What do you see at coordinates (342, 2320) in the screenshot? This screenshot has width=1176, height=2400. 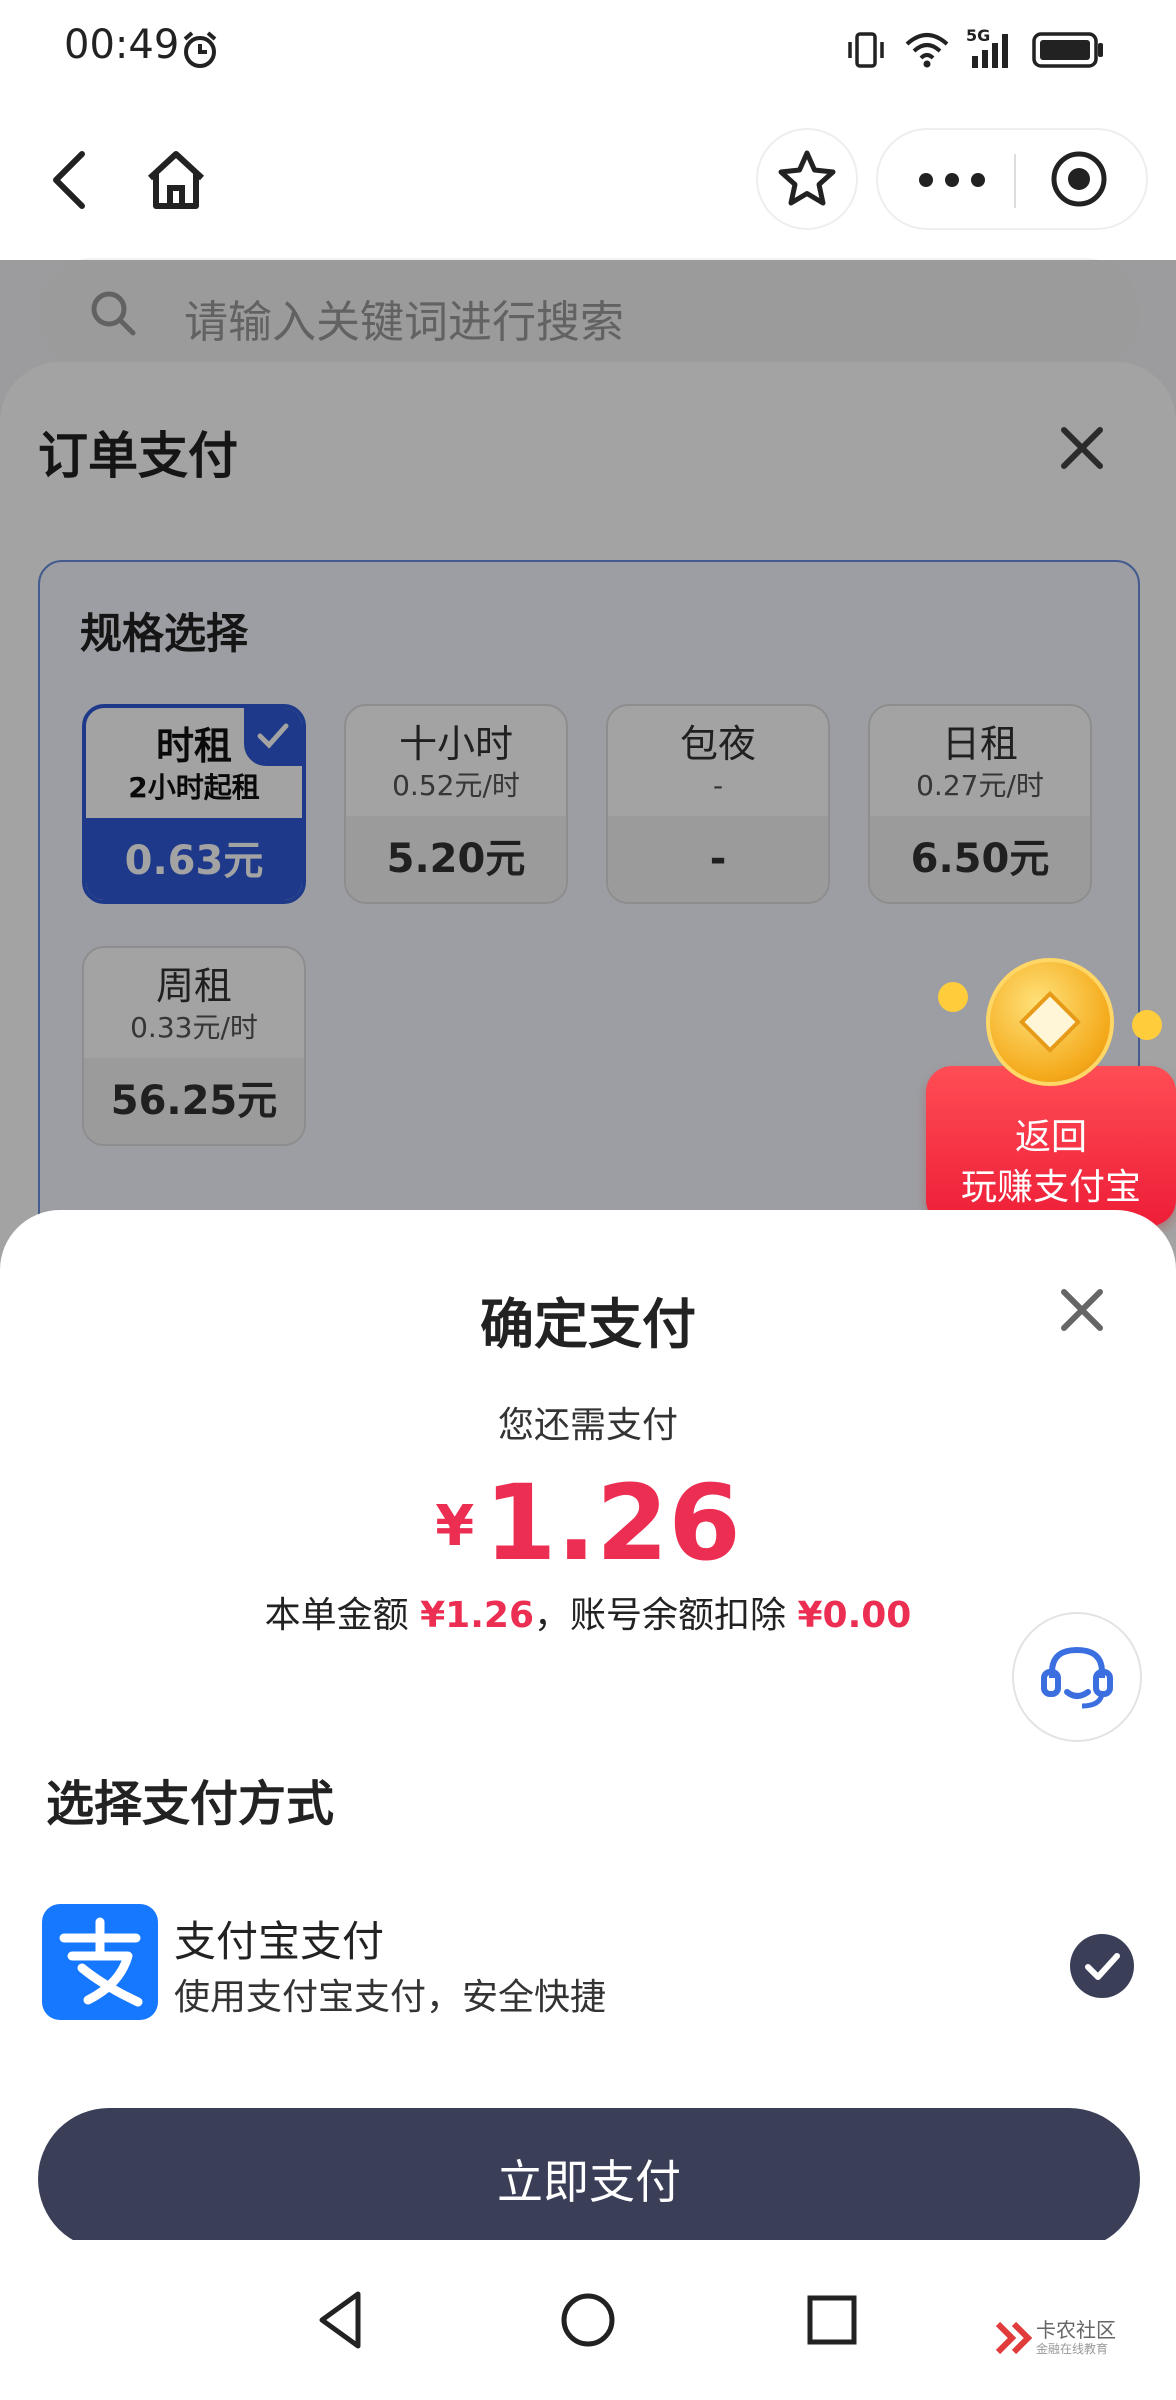 I see `nav-back-icon` at bounding box center [342, 2320].